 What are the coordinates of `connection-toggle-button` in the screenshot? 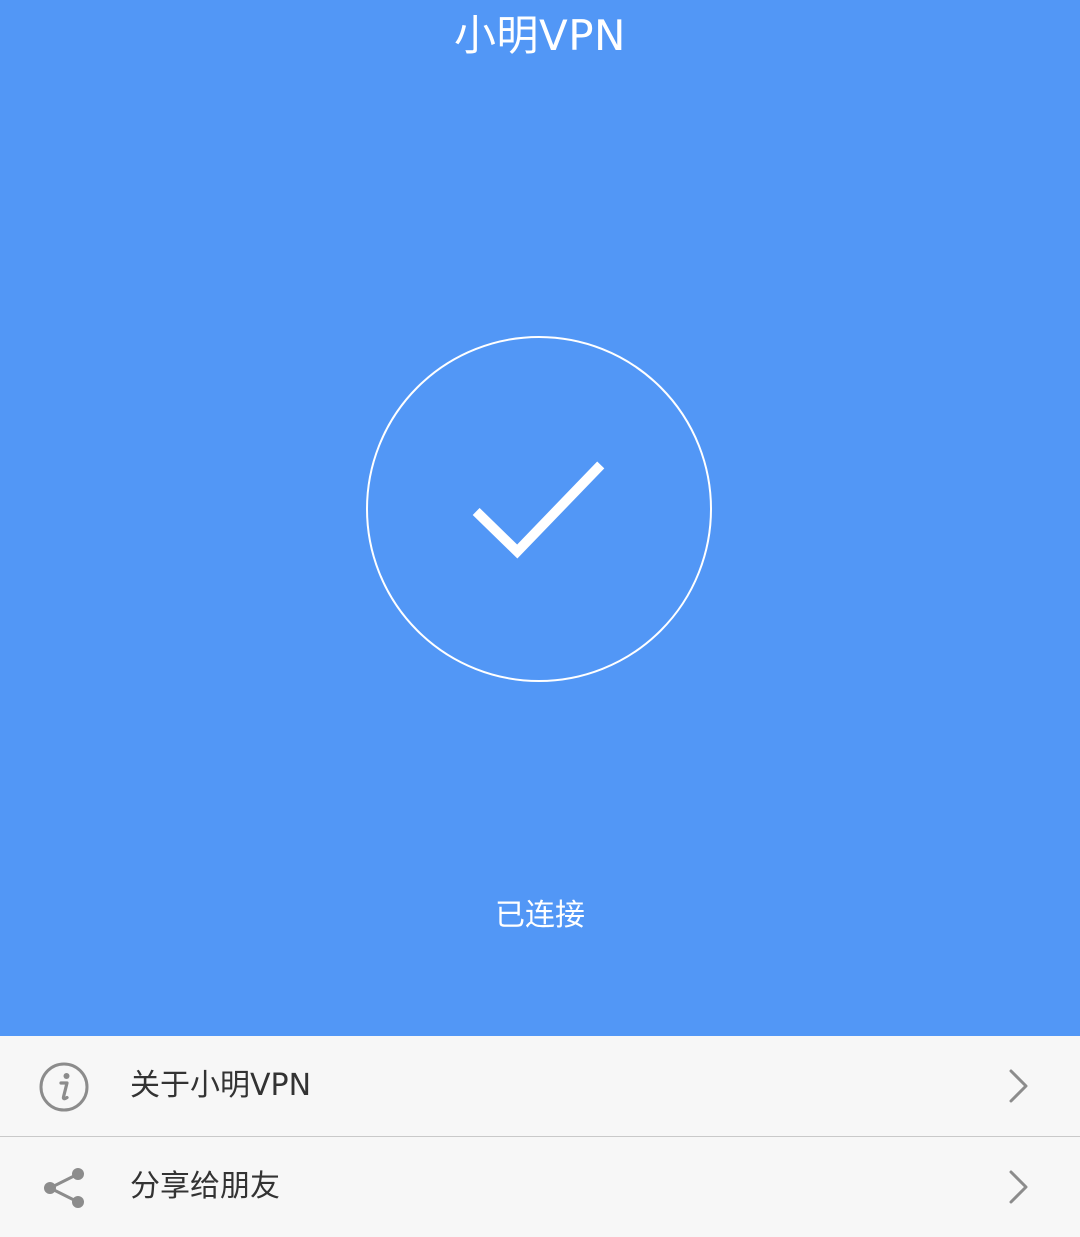 It's located at (539, 509).